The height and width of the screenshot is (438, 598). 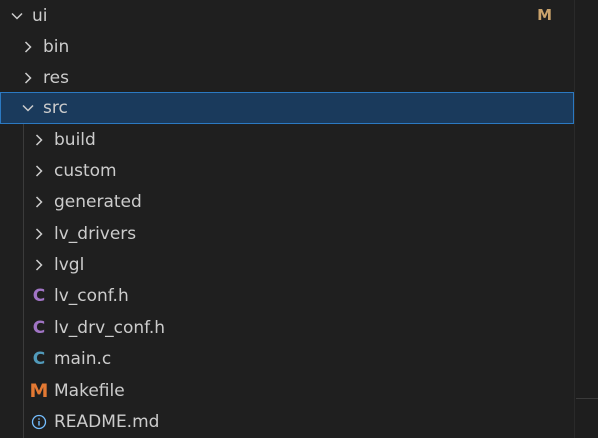 What do you see at coordinates (107, 421) in the screenshot?
I see `file-label: README.md` at bounding box center [107, 421].